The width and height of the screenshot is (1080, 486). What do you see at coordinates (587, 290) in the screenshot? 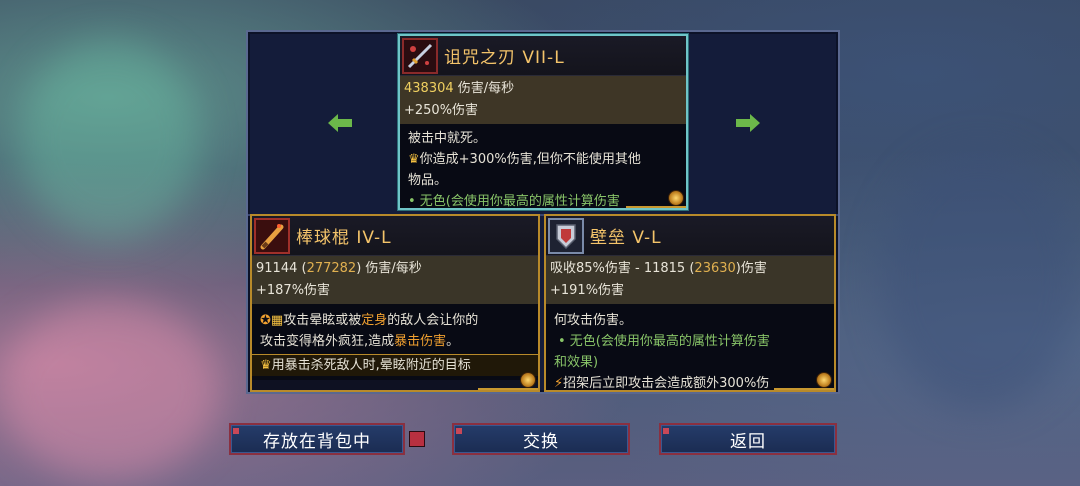
I see `damage-bonus: +191%伤害` at bounding box center [587, 290].